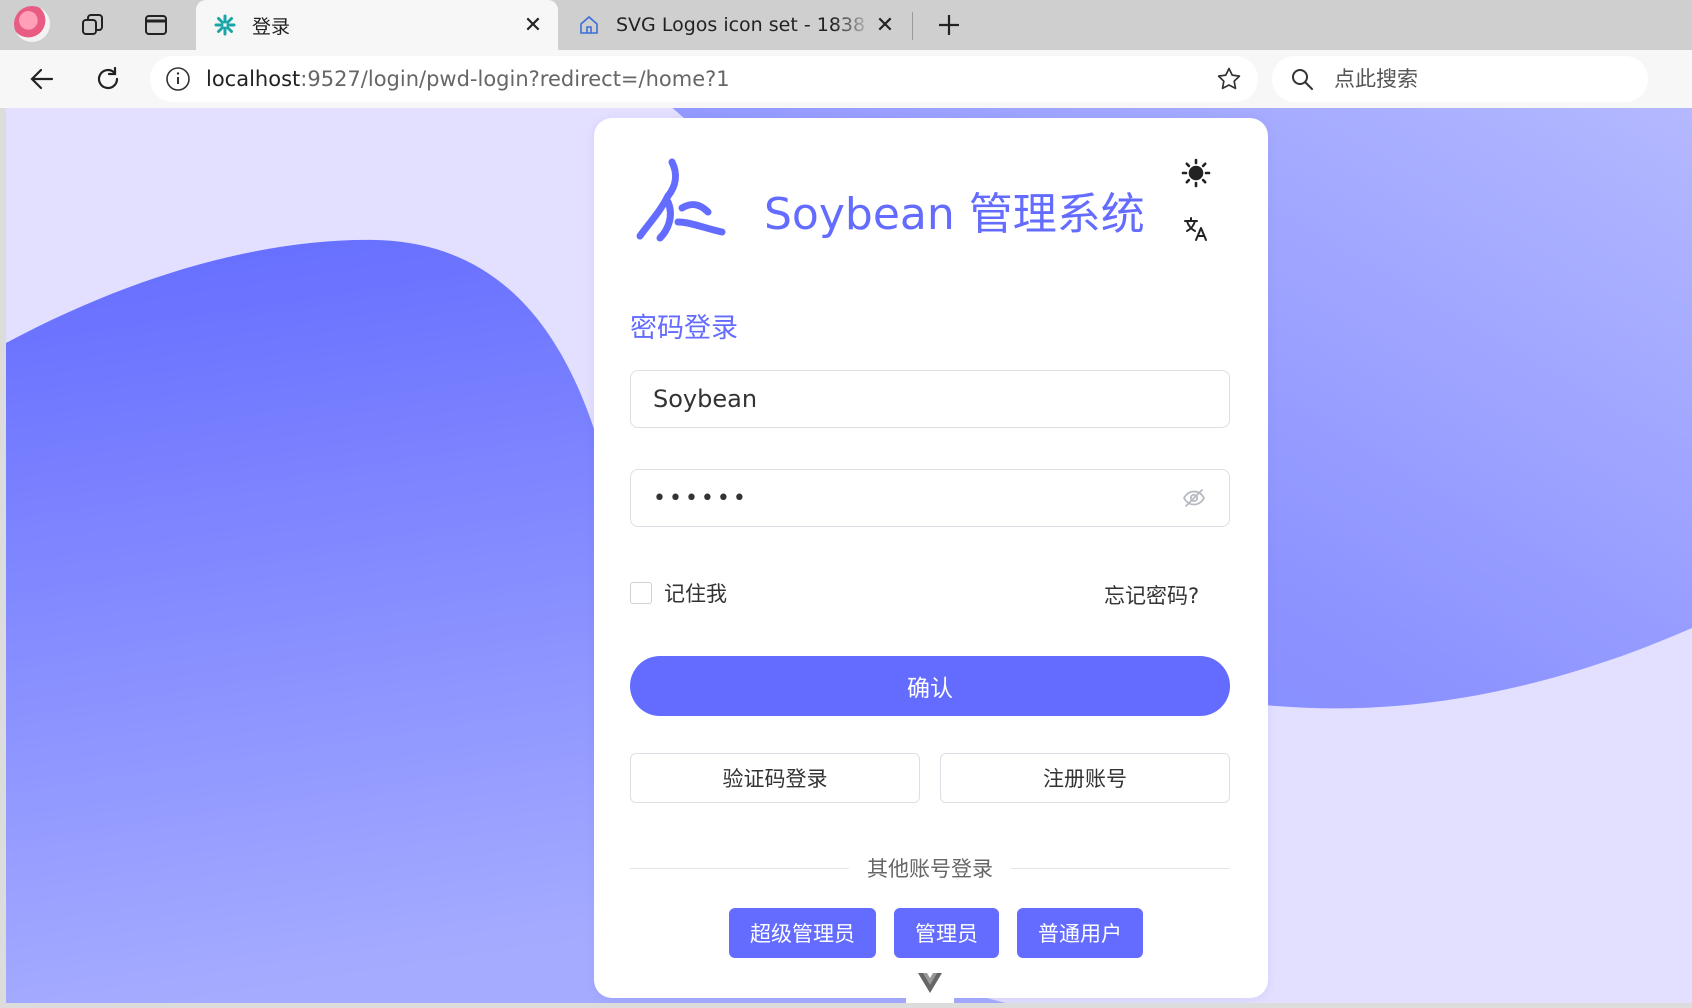 The image size is (1692, 1008). I want to click on browser-search-box, so click(1460, 79).